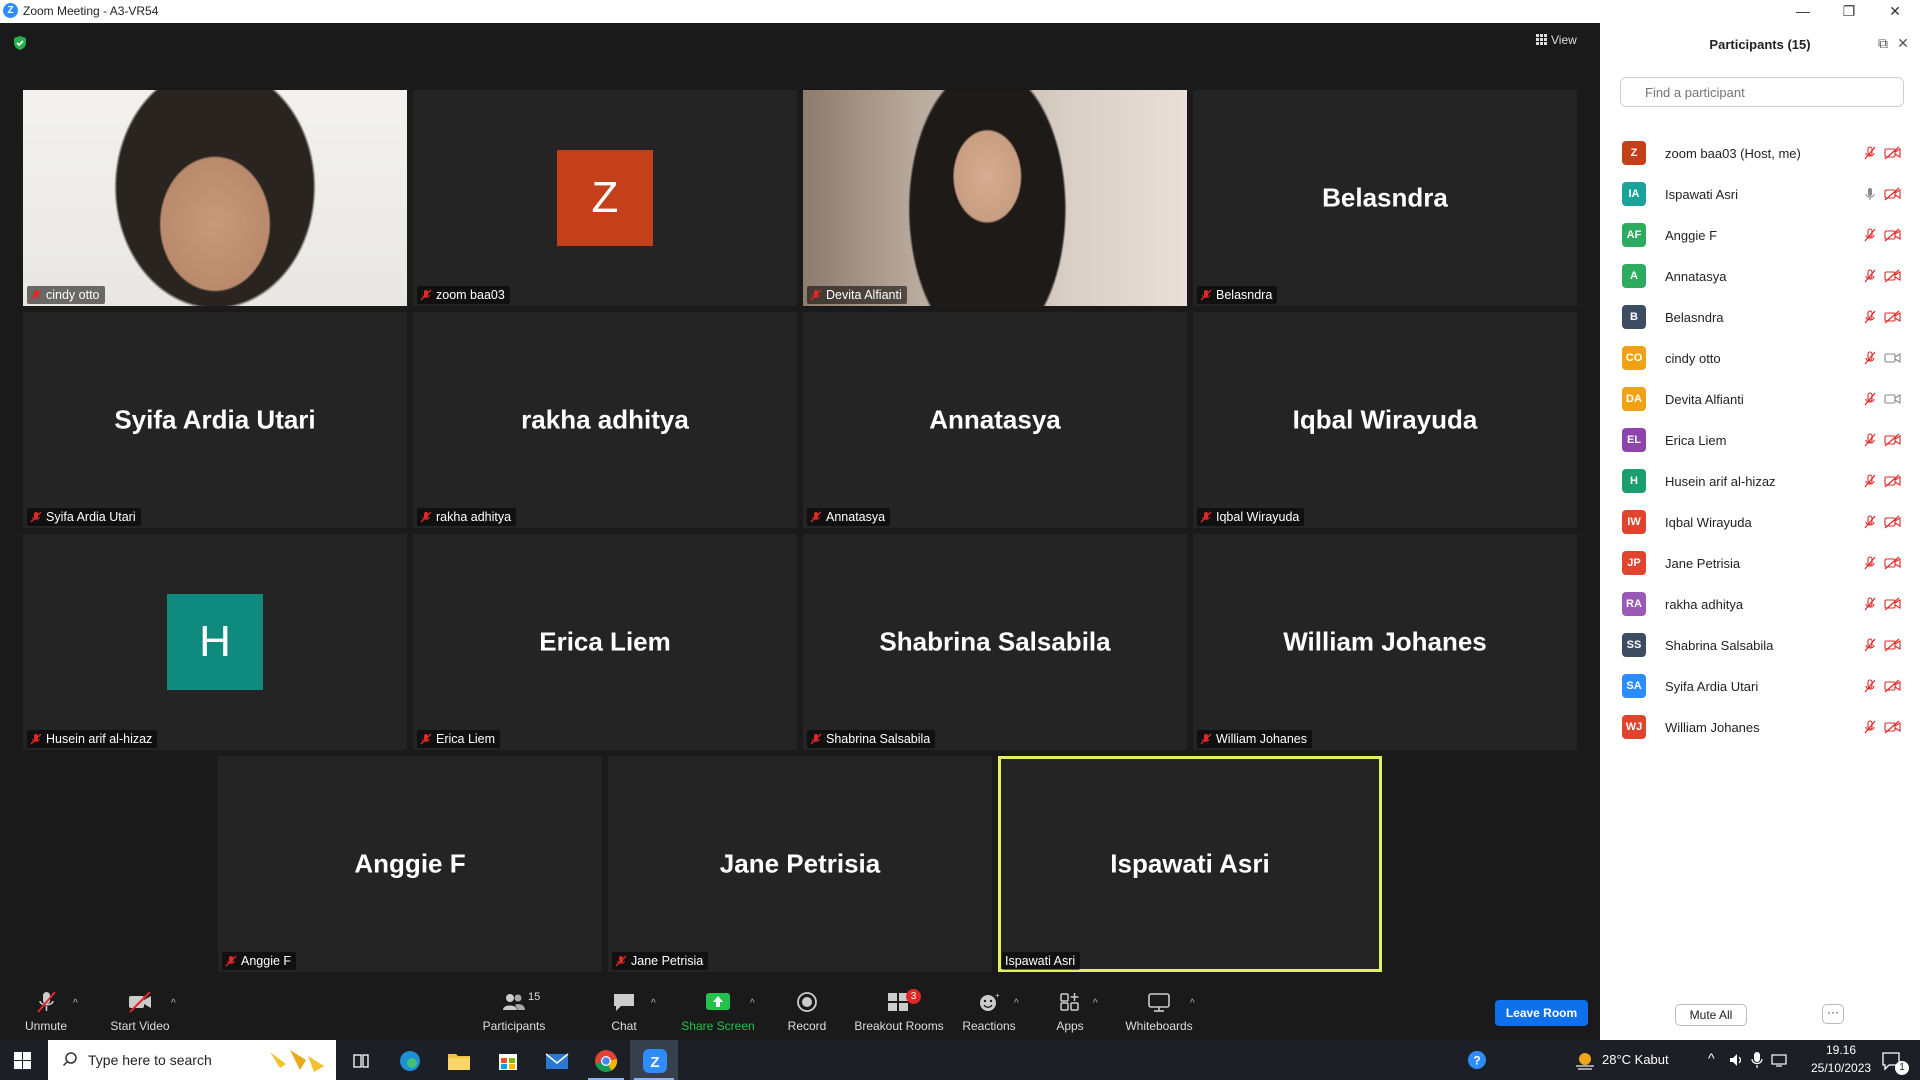 The image size is (1920, 1080). I want to click on video-tile: Devita Alfianti, so click(995, 198).